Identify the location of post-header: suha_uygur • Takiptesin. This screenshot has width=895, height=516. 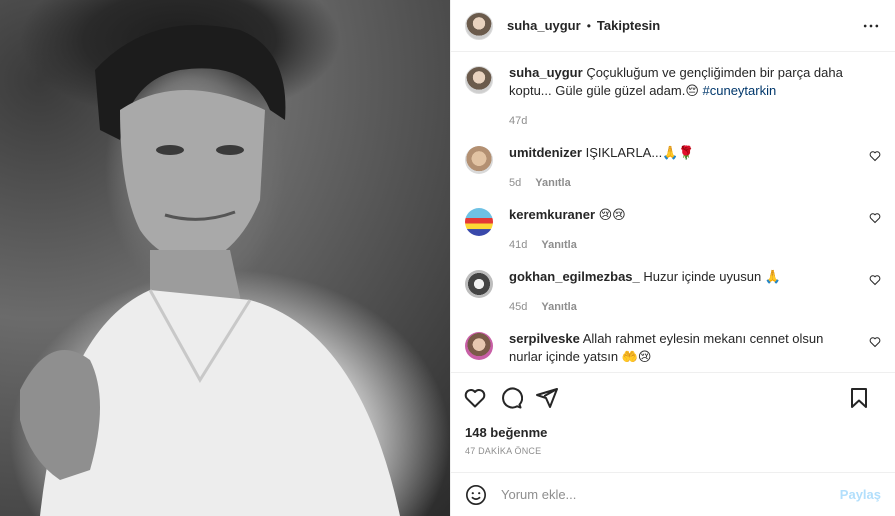
(673, 26).